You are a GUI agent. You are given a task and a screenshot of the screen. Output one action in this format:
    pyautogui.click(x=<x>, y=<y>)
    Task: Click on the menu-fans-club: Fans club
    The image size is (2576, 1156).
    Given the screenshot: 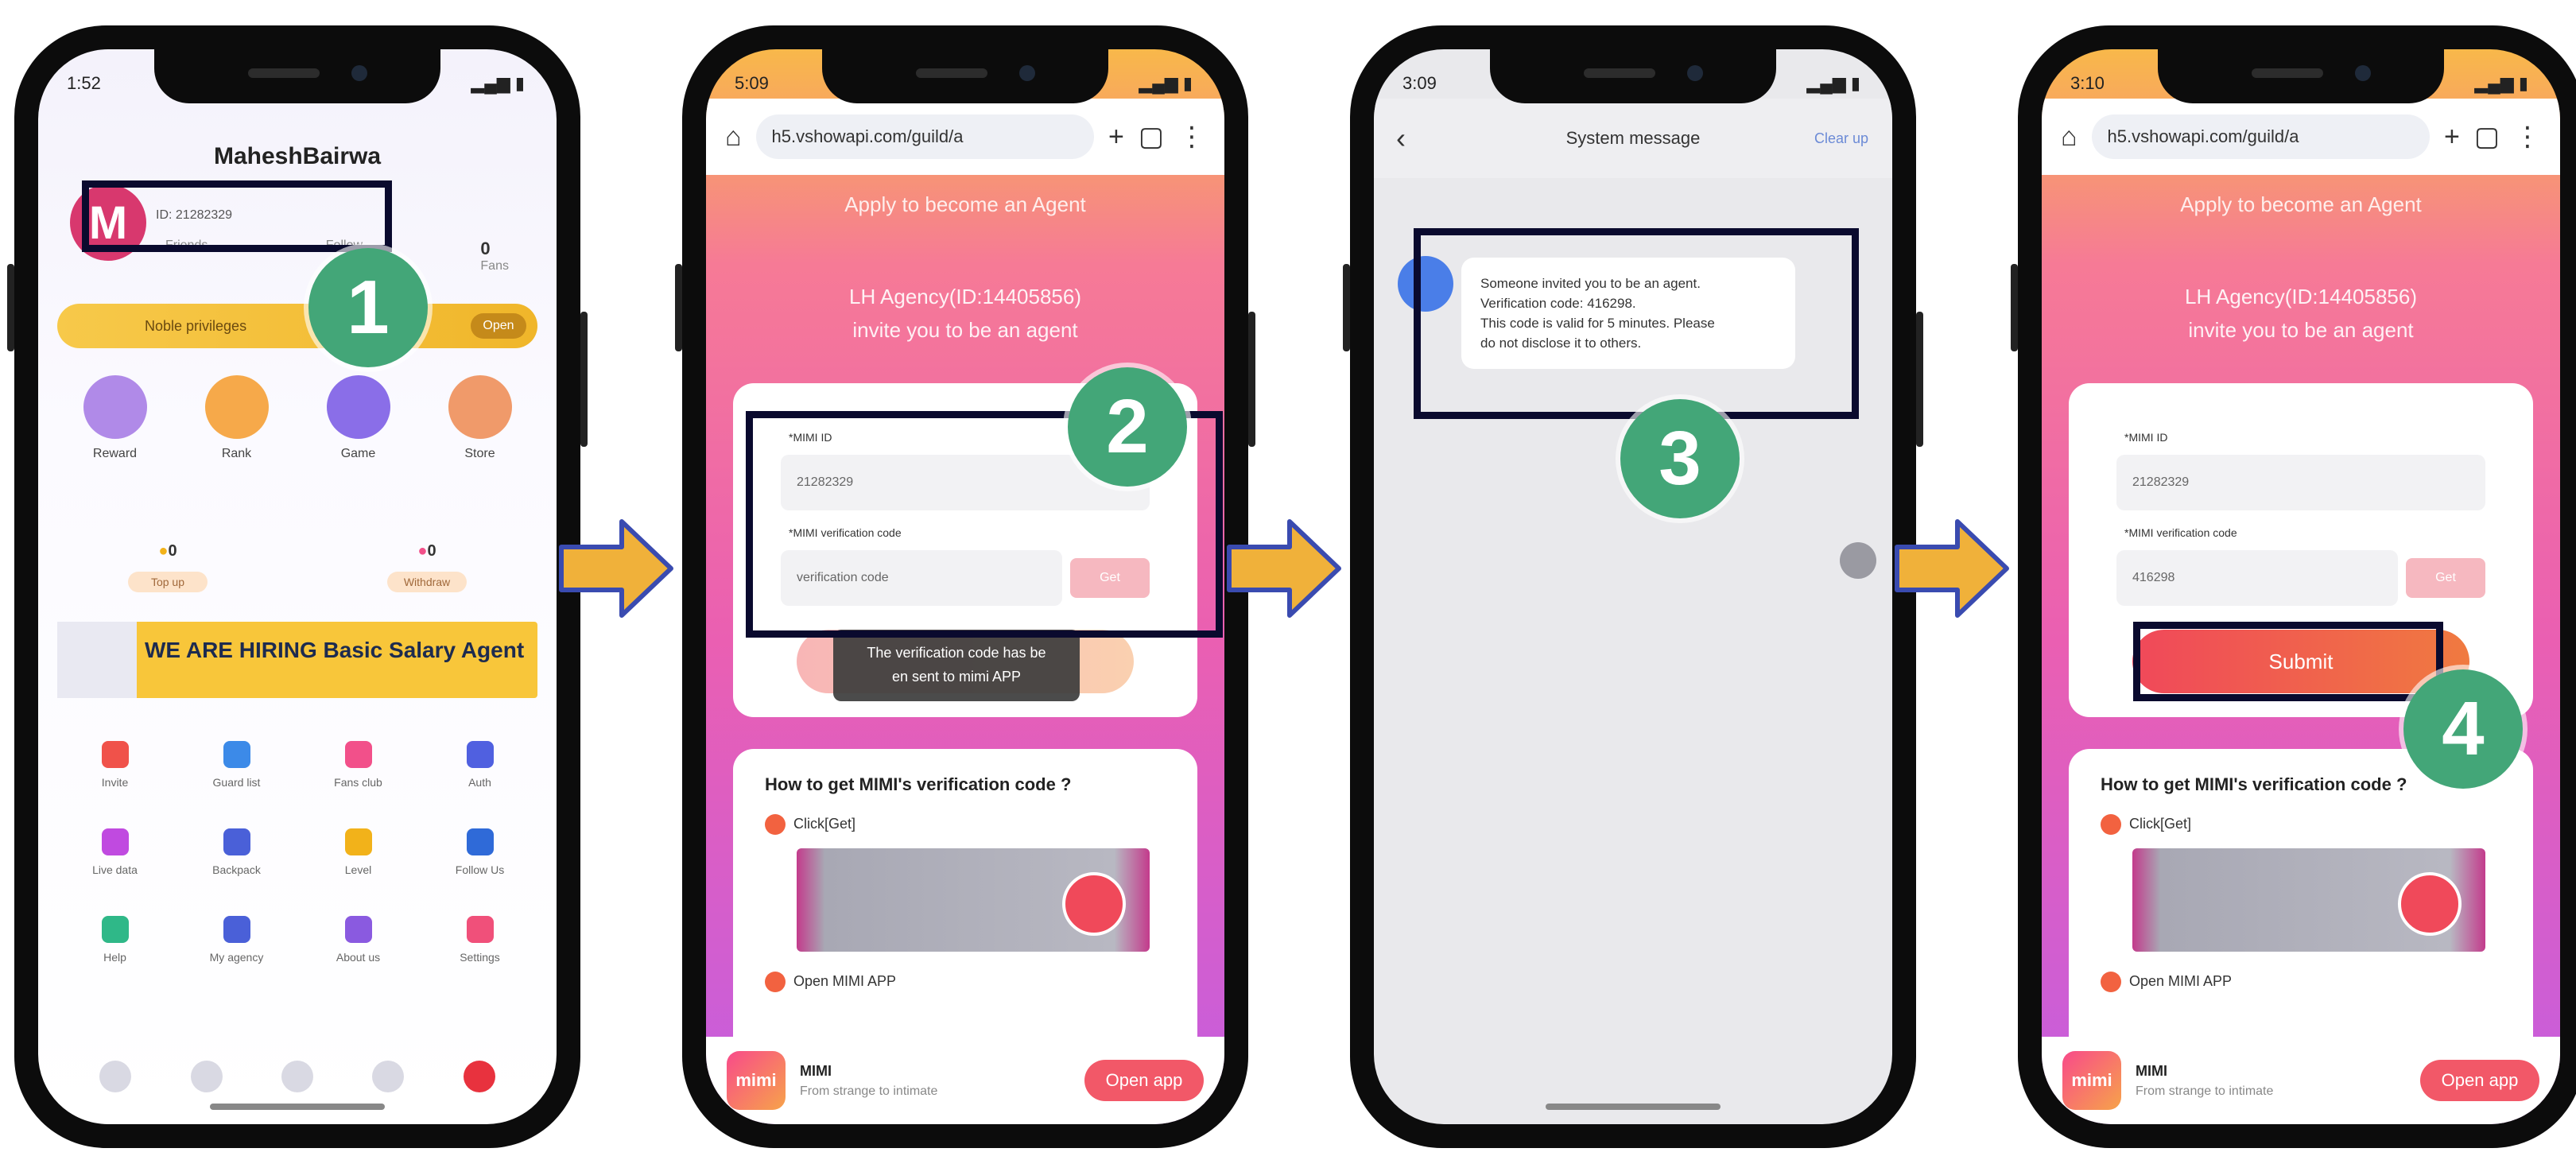 What is the action you would take?
    pyautogui.click(x=359, y=765)
    